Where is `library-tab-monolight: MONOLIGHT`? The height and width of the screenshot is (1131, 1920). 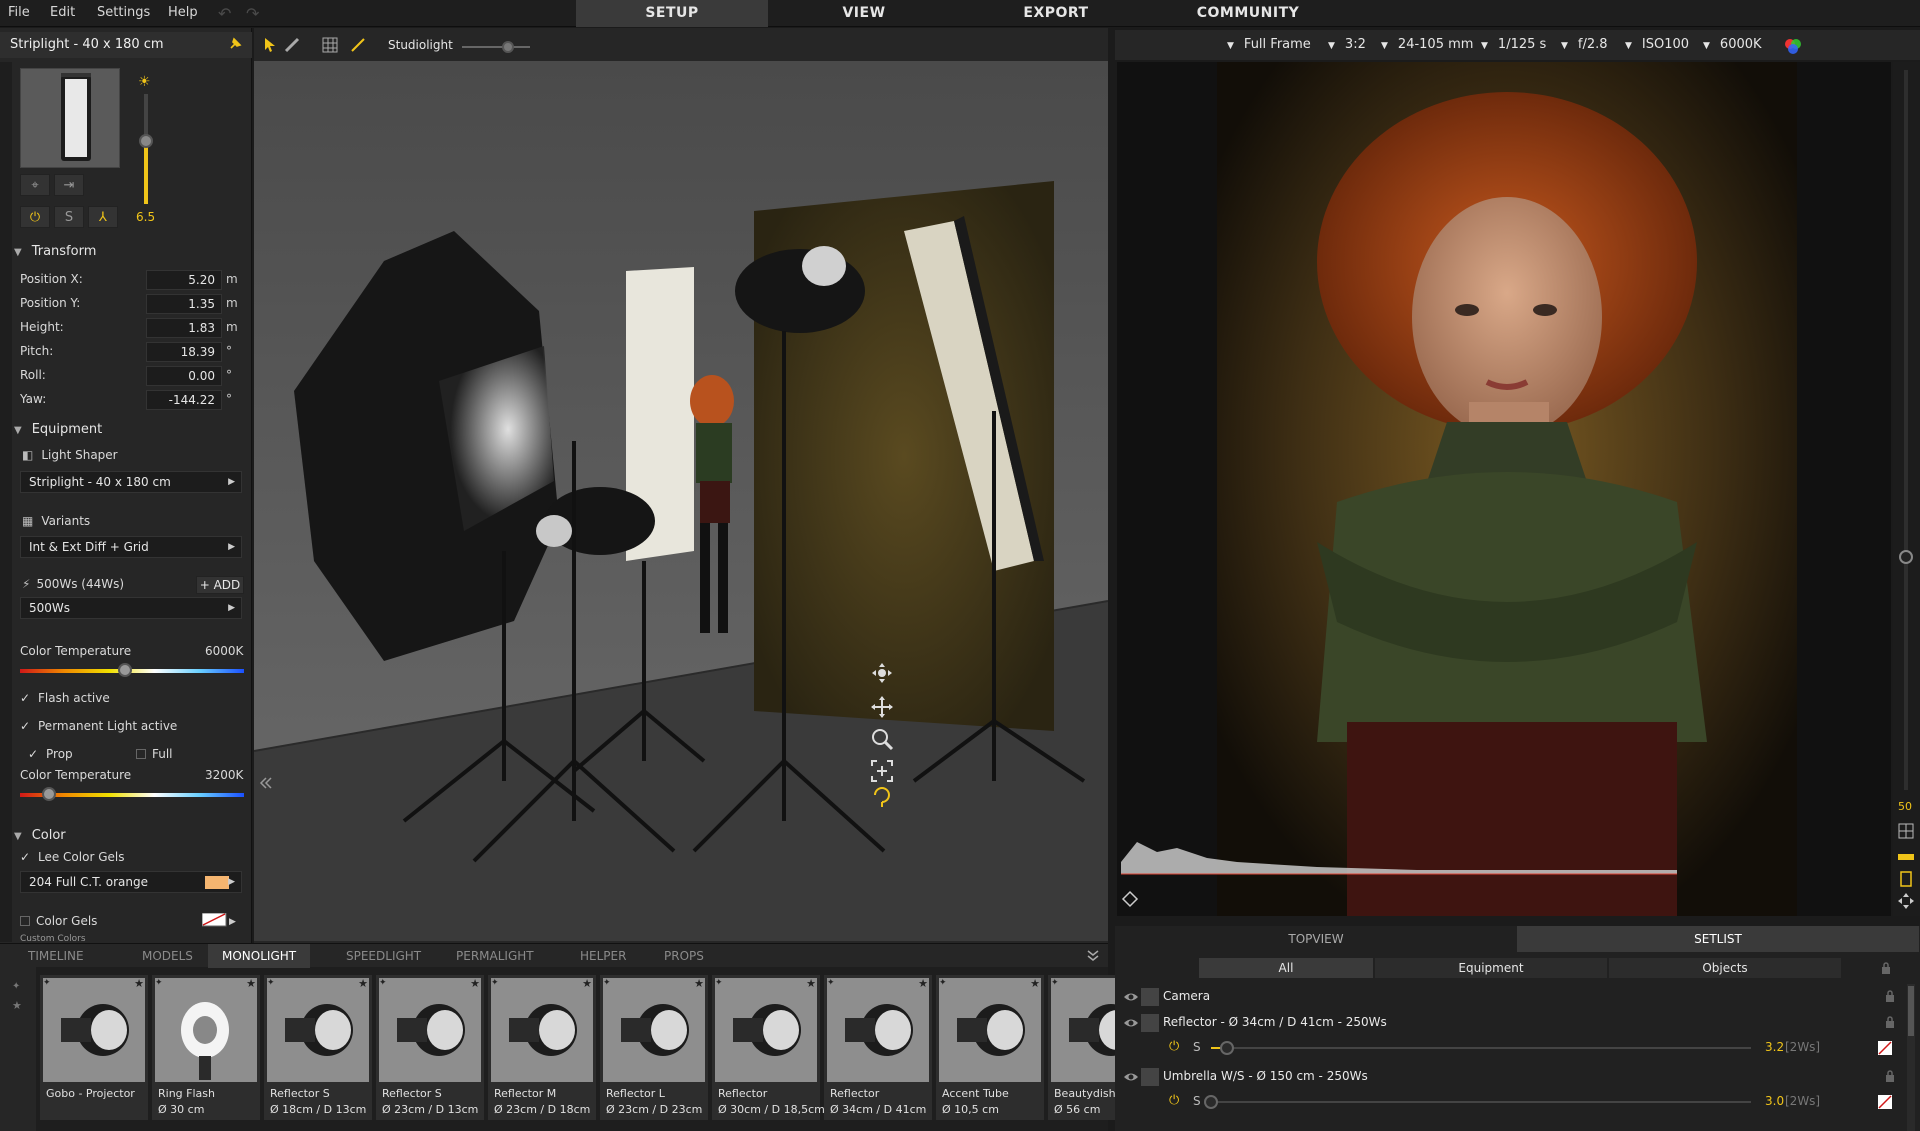
library-tab-monolight: MONOLIGHT is located at coordinates (259, 956).